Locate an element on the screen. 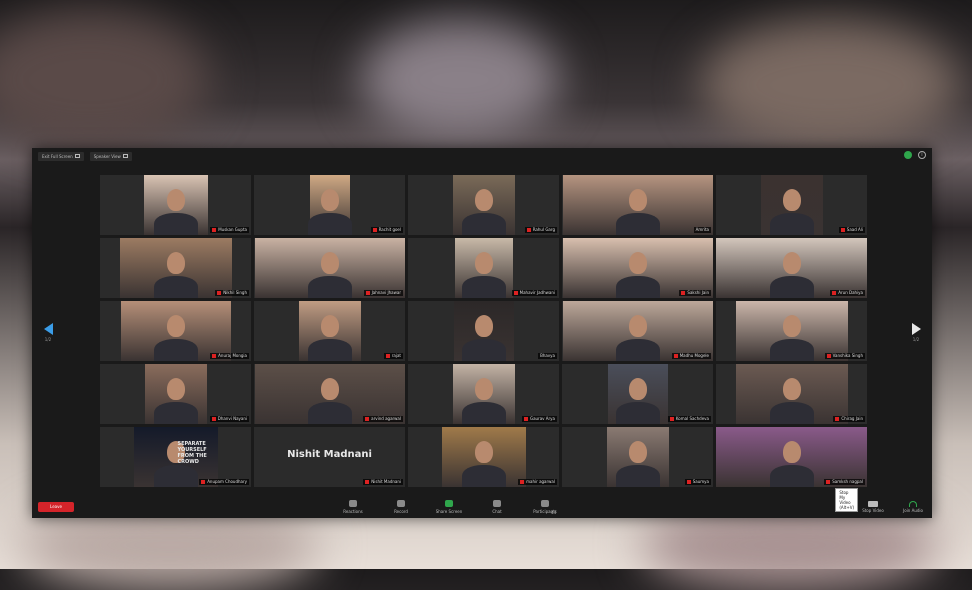  participant-tile: Jahnavi Jhawar is located at coordinates (329, 268).